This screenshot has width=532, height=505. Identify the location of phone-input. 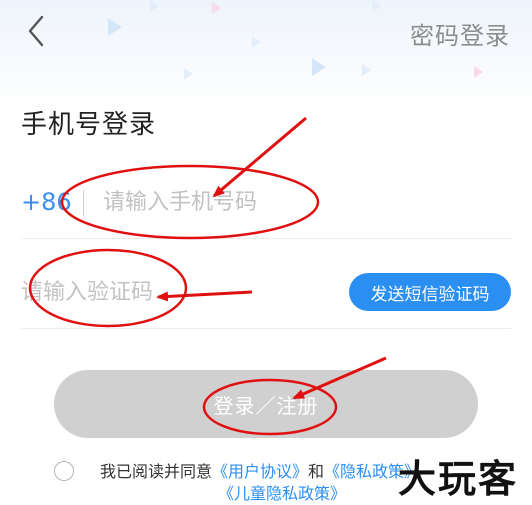
(298, 202).